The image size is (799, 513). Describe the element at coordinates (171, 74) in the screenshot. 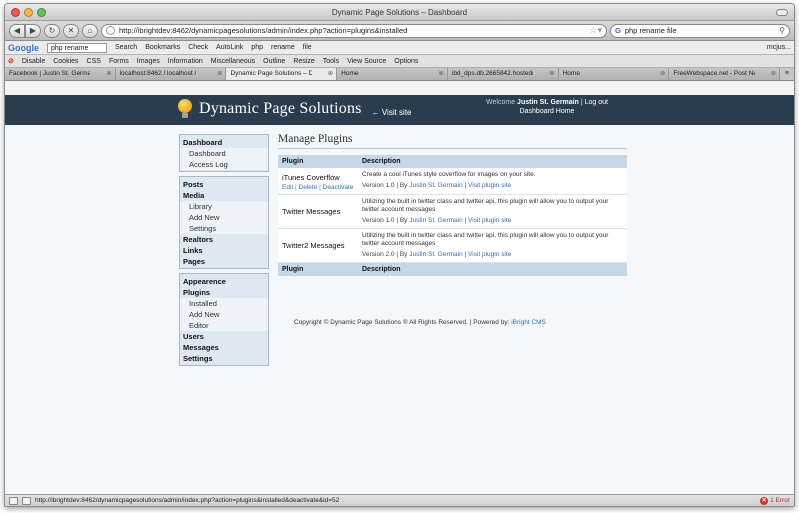

I see `tab-localhost: localhost:8462 / localhost / ⊗` at that location.